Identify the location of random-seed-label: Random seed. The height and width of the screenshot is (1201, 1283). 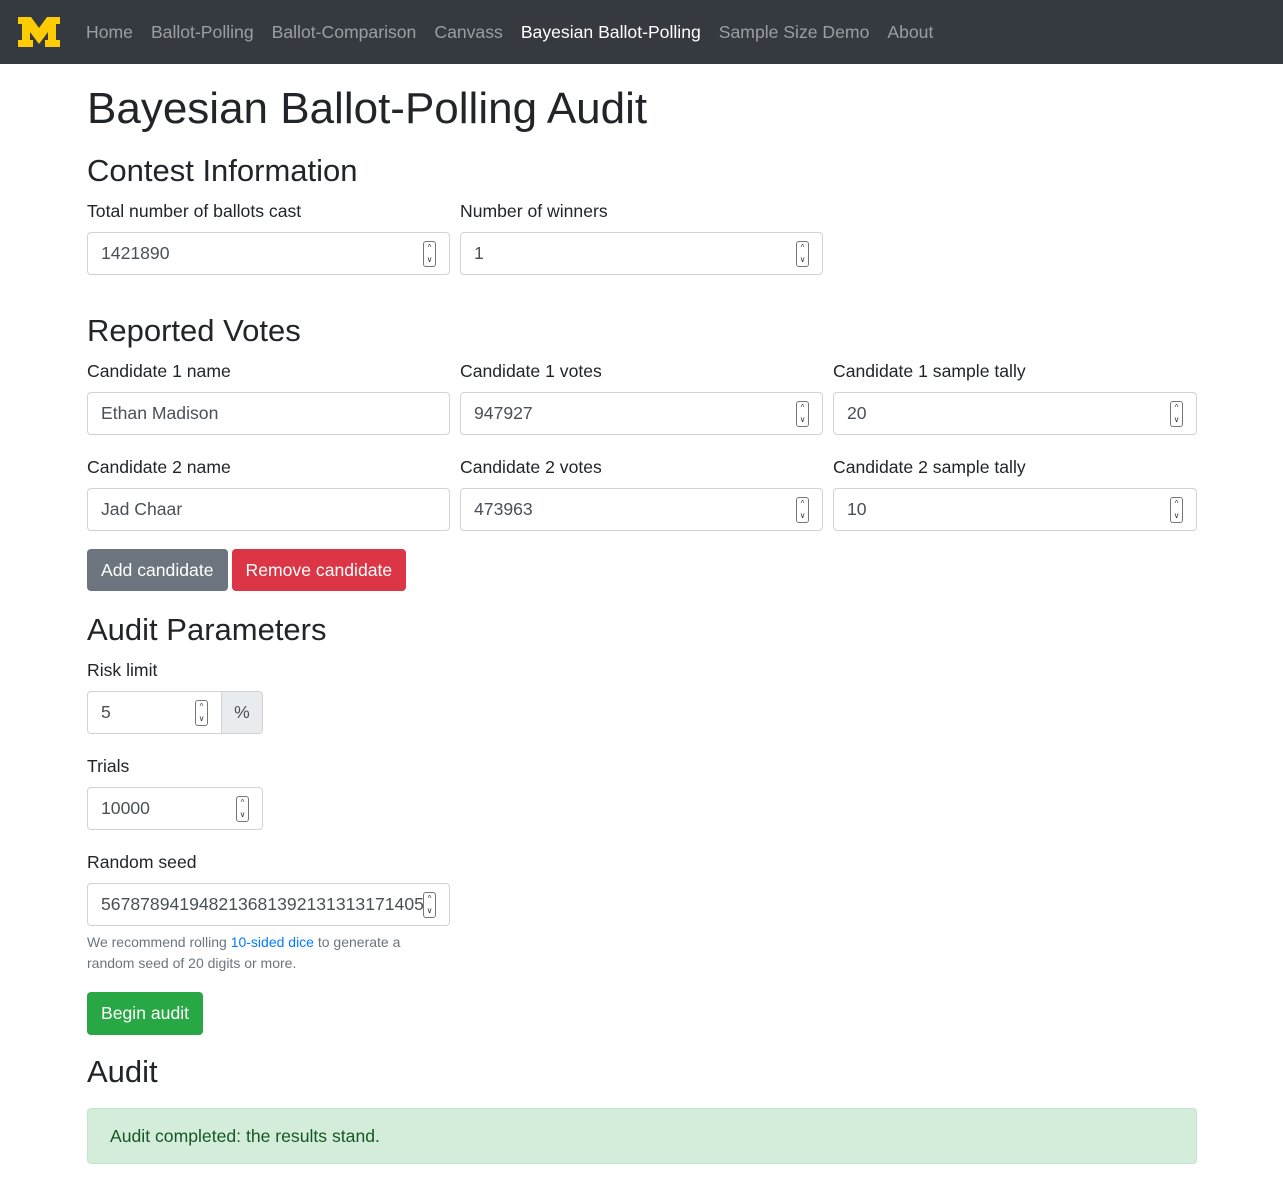
(142, 862).